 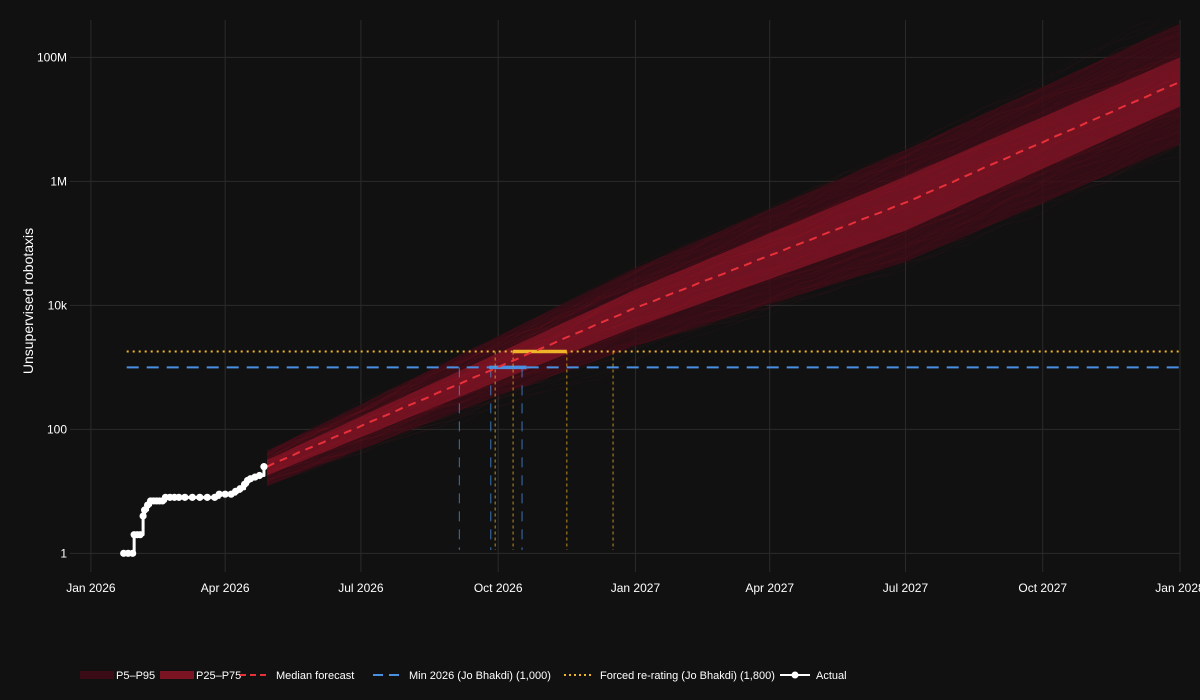 What do you see at coordinates (28, 301) in the screenshot?
I see `y-axis-label: Unsupervised robotaxis` at bounding box center [28, 301].